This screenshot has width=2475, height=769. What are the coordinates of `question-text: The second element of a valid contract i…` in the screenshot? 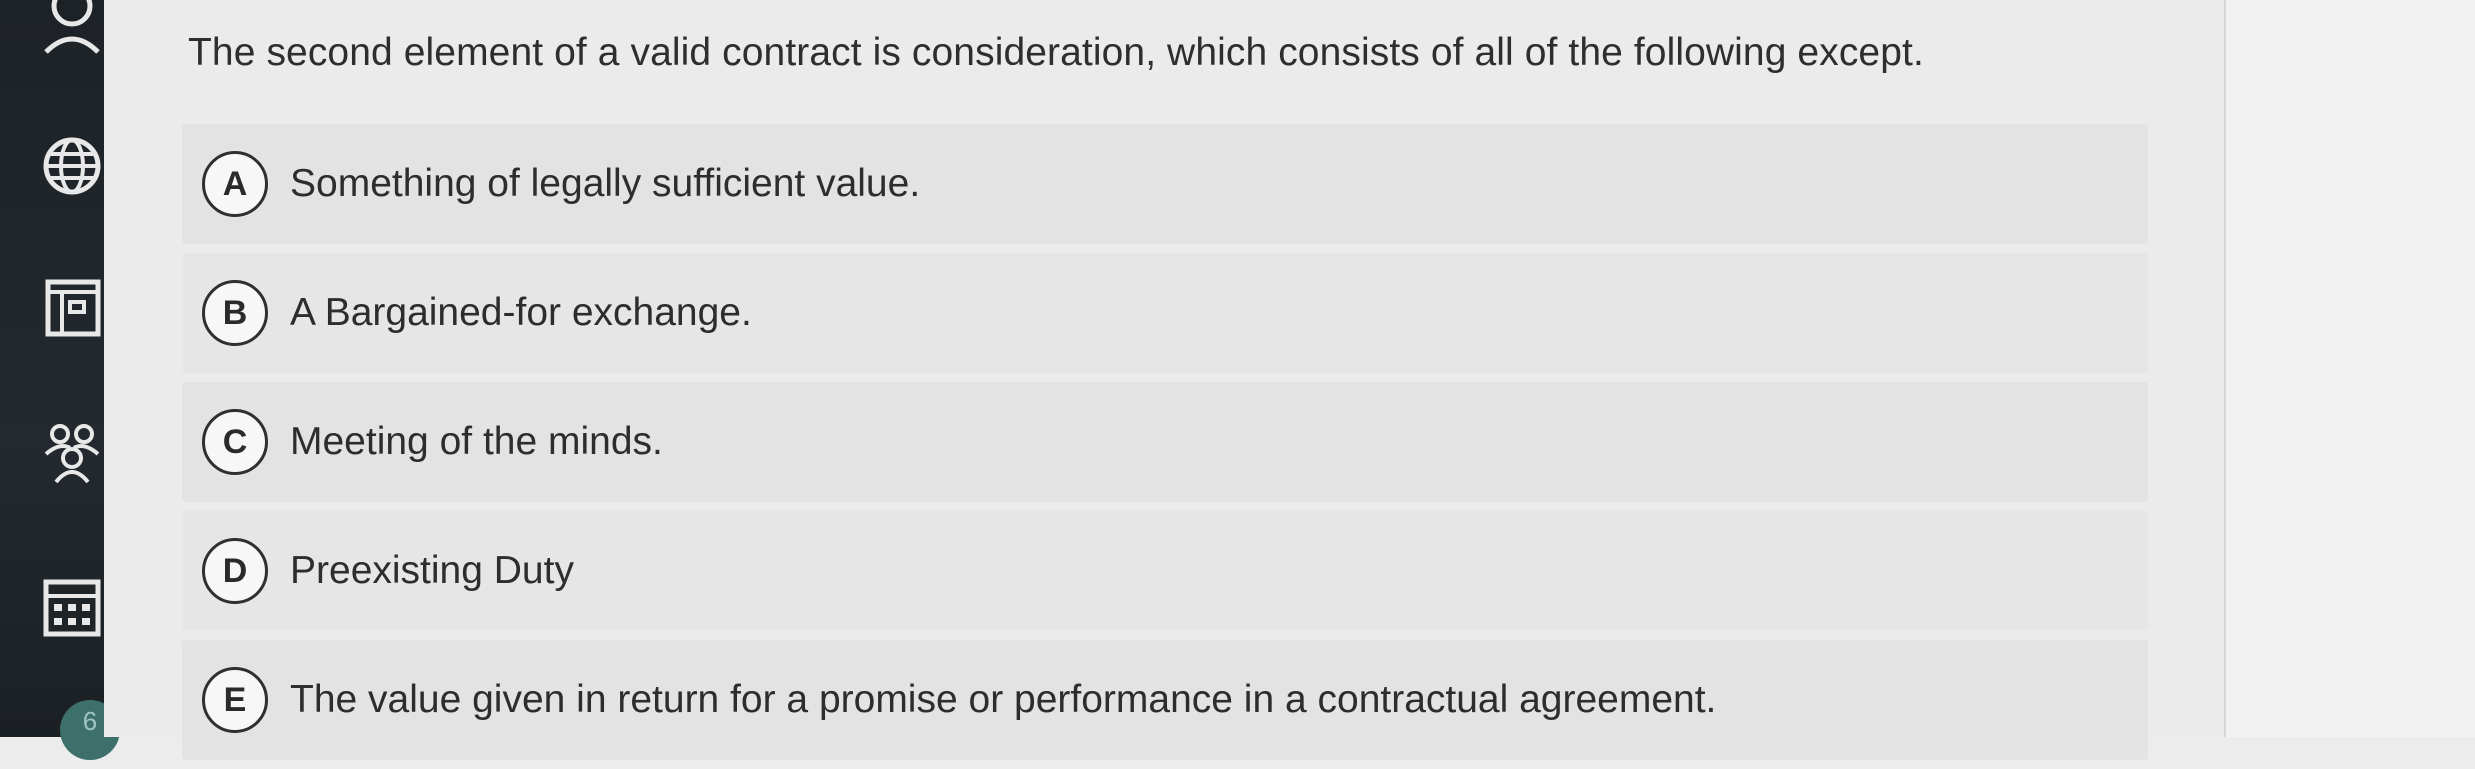 It's located at (1056, 52).